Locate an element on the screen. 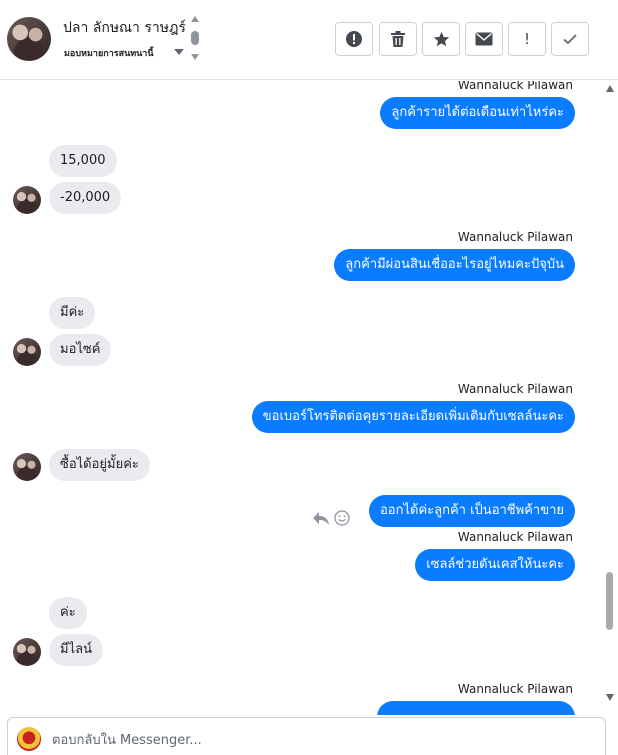  reply-input is located at coordinates (322, 736).